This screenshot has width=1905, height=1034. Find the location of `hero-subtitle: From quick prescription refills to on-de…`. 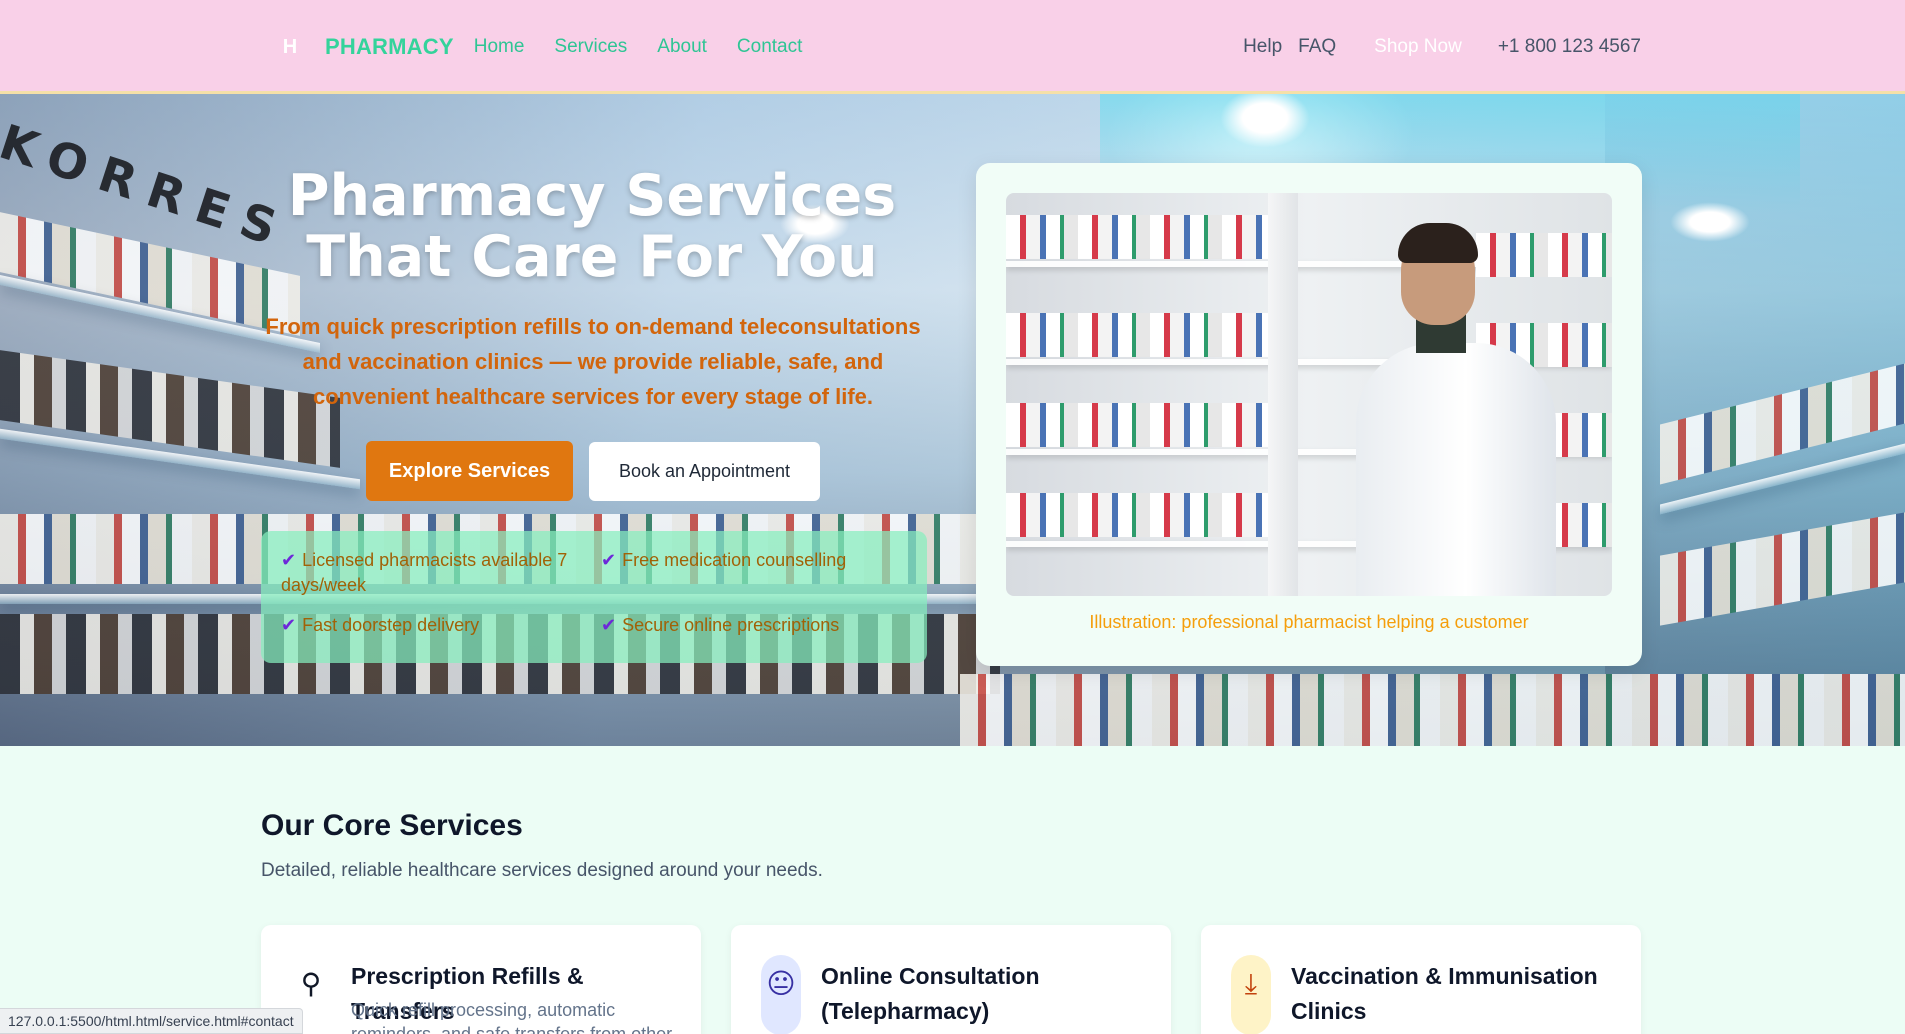

hero-subtitle: From quick prescription refills to on-de… is located at coordinates (593, 361).